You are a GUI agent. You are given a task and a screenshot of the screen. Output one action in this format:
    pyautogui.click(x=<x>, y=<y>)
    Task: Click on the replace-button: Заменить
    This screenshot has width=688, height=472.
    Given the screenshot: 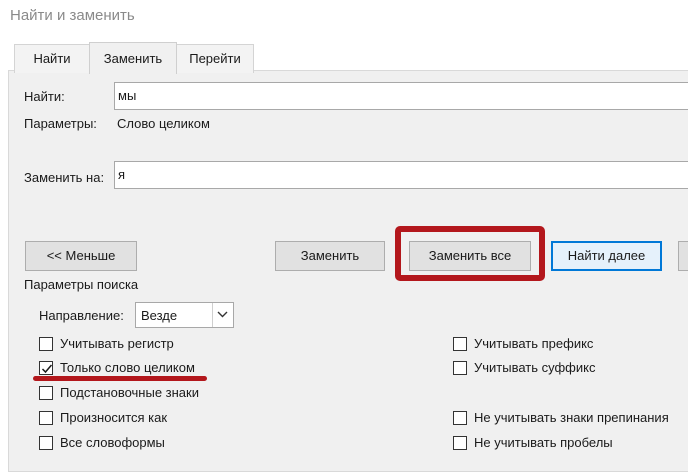 What is the action you would take?
    pyautogui.click(x=330, y=256)
    